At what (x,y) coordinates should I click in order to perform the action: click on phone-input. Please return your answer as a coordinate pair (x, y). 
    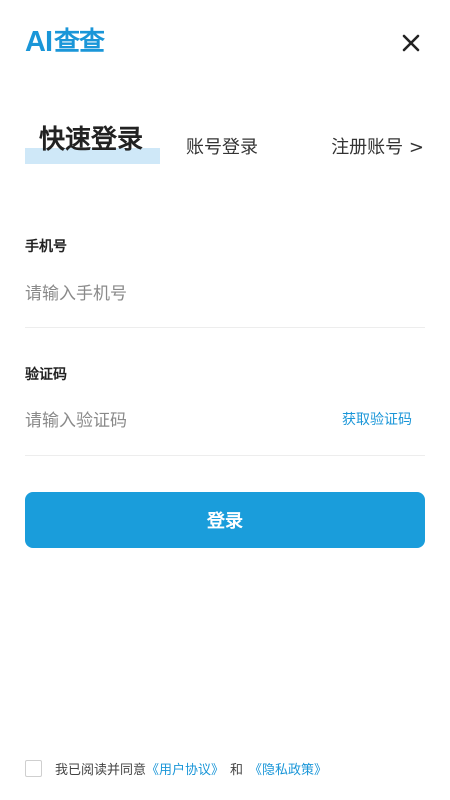
    Looking at the image, I should click on (175, 294).